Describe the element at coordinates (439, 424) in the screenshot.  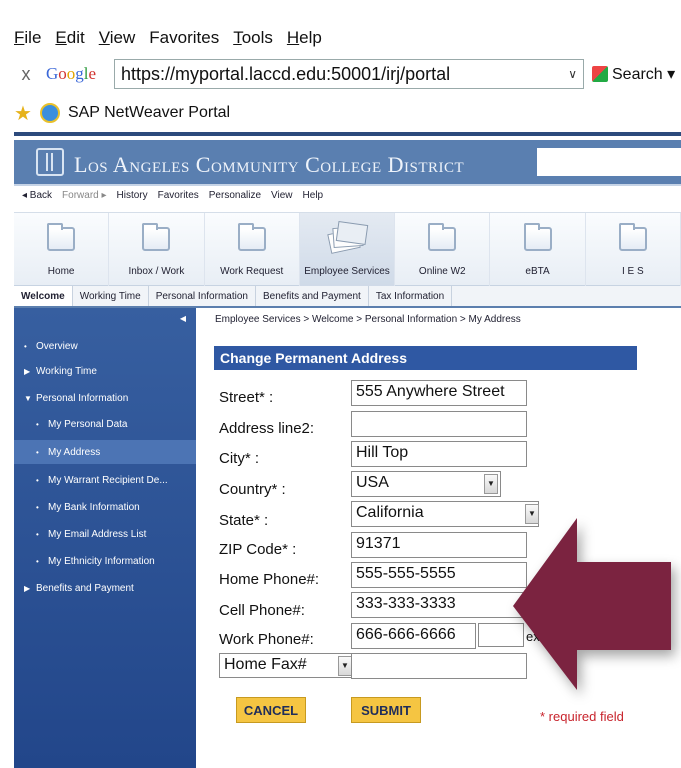
I see `address-line2-input` at that location.